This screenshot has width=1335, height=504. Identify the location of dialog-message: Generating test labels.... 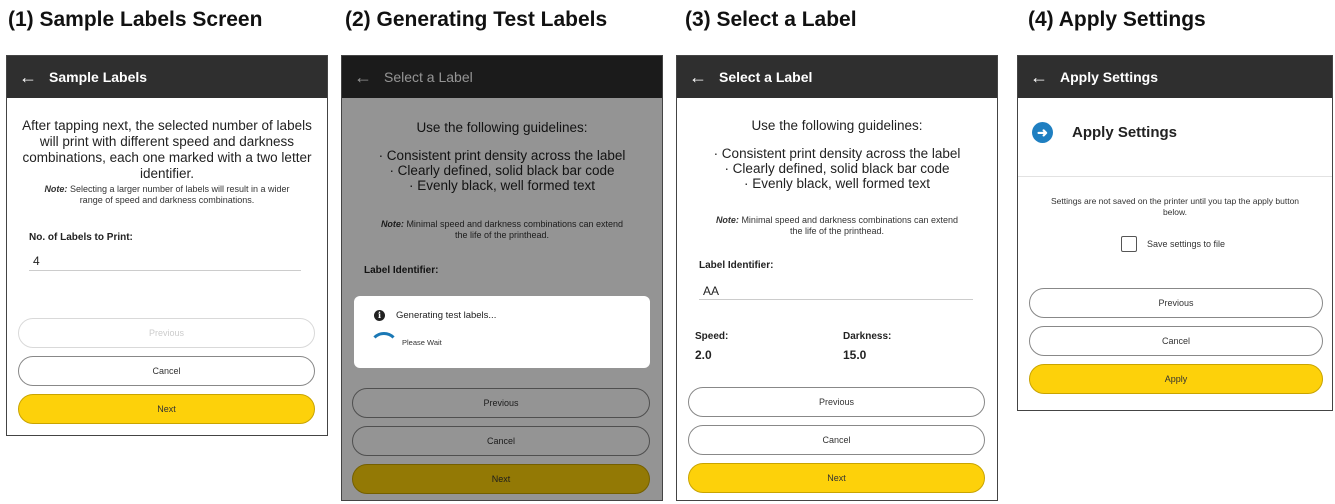
(446, 315).